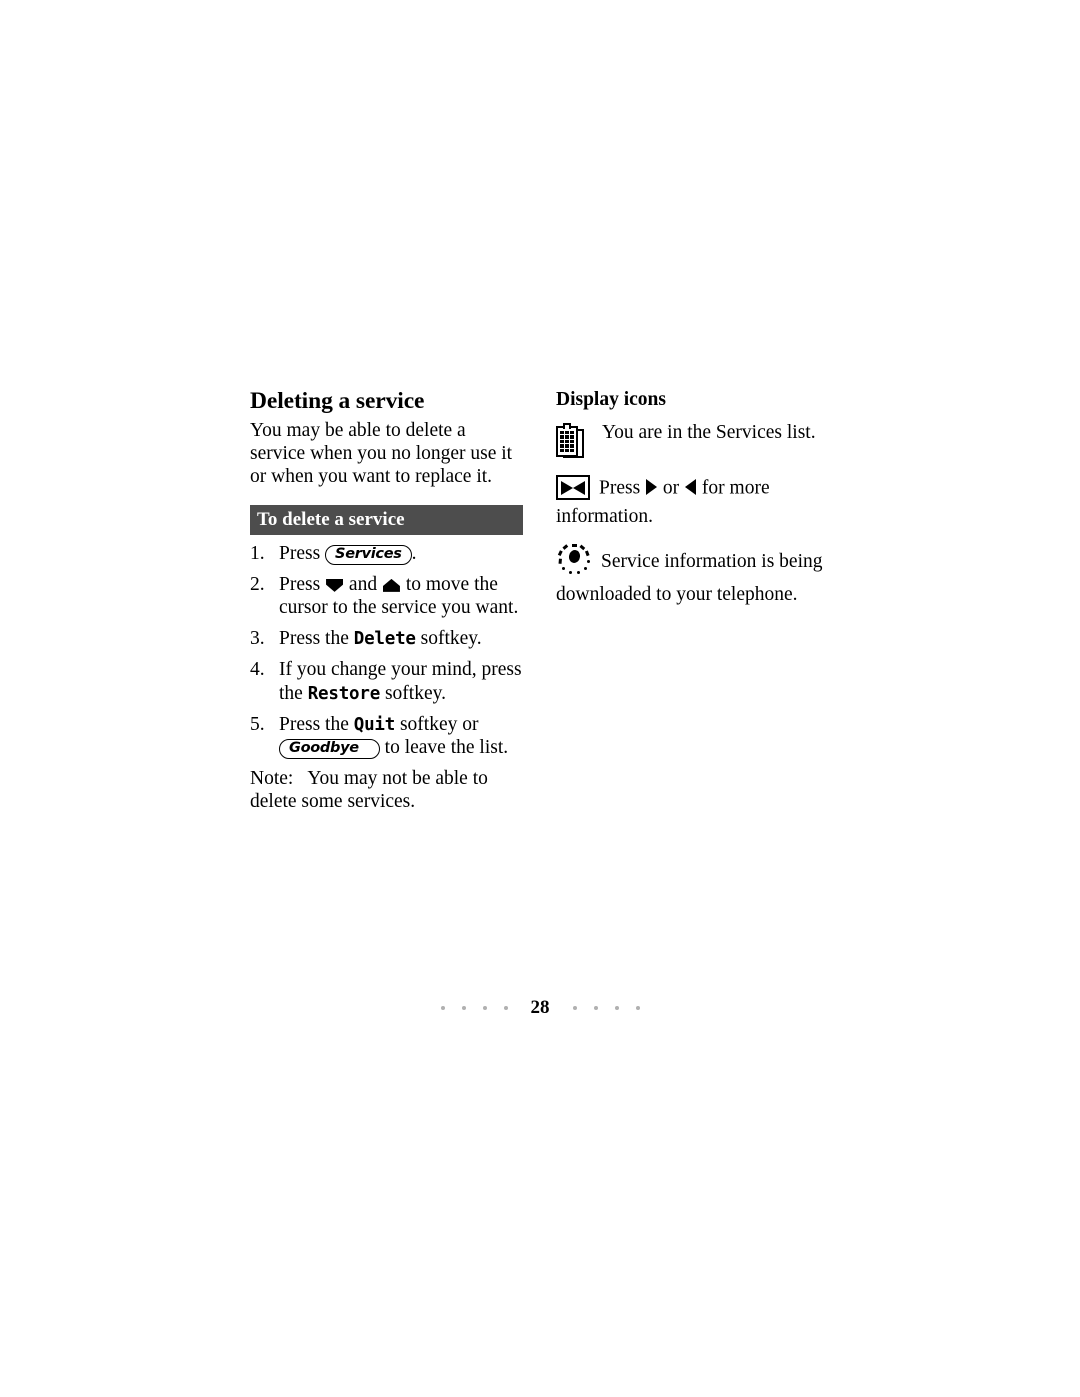 Image resolution: width=1080 pixels, height=1397 pixels. What do you see at coordinates (374, 724) in the screenshot?
I see `quit-softkey-label: Quit` at bounding box center [374, 724].